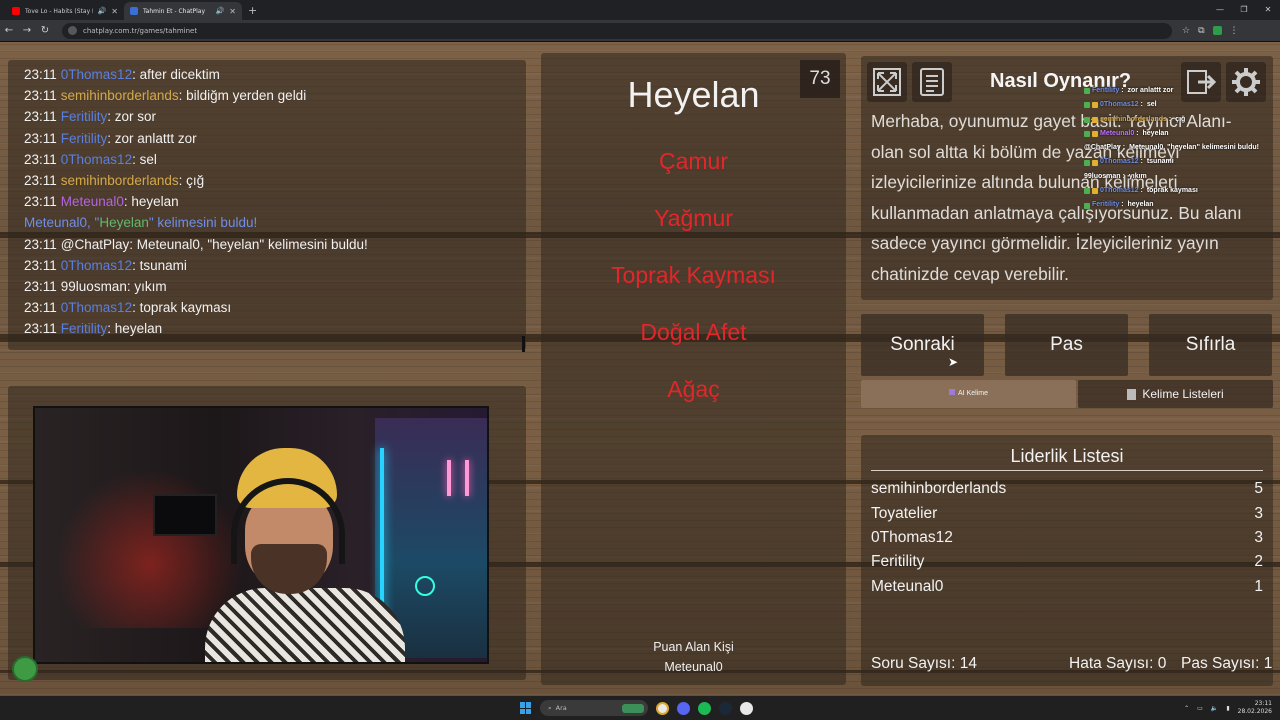 The image size is (1280, 720). What do you see at coordinates (93, 329) in the screenshot?
I see `chat-message: 23:11 Feritility: heyelan` at bounding box center [93, 329].